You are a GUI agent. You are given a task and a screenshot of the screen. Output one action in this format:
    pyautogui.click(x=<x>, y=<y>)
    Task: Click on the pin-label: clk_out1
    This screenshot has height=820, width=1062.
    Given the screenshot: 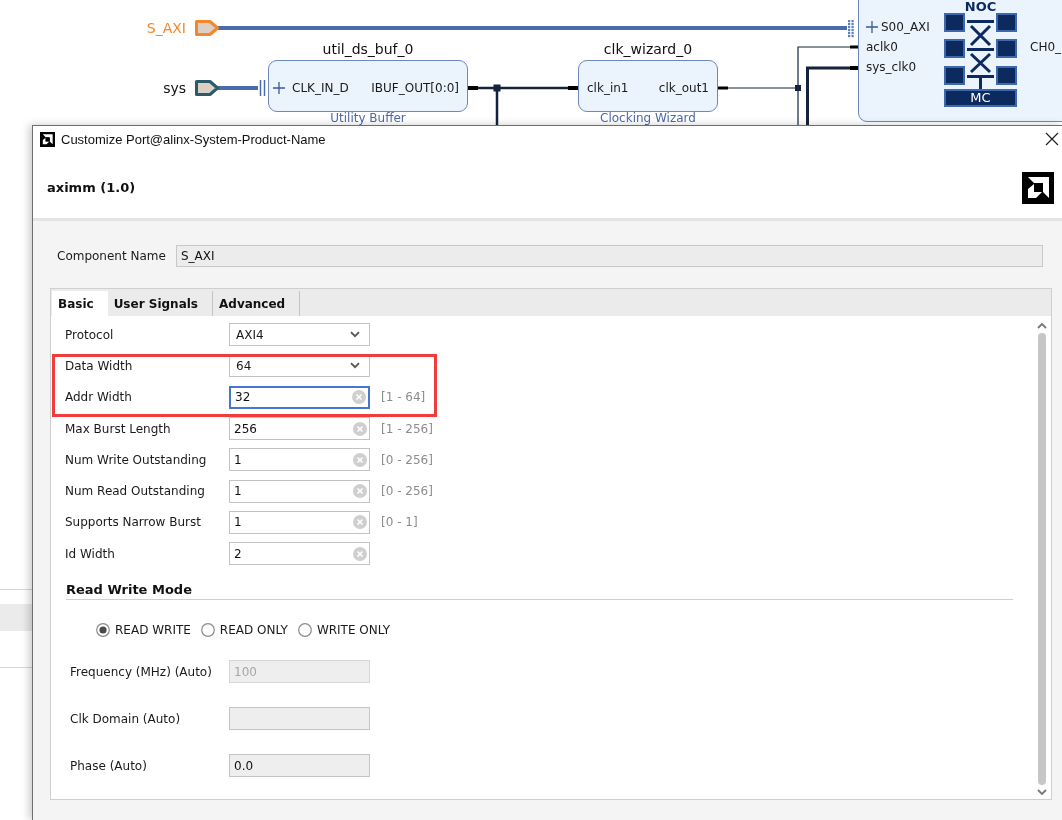 What is the action you would take?
    pyautogui.click(x=683, y=88)
    